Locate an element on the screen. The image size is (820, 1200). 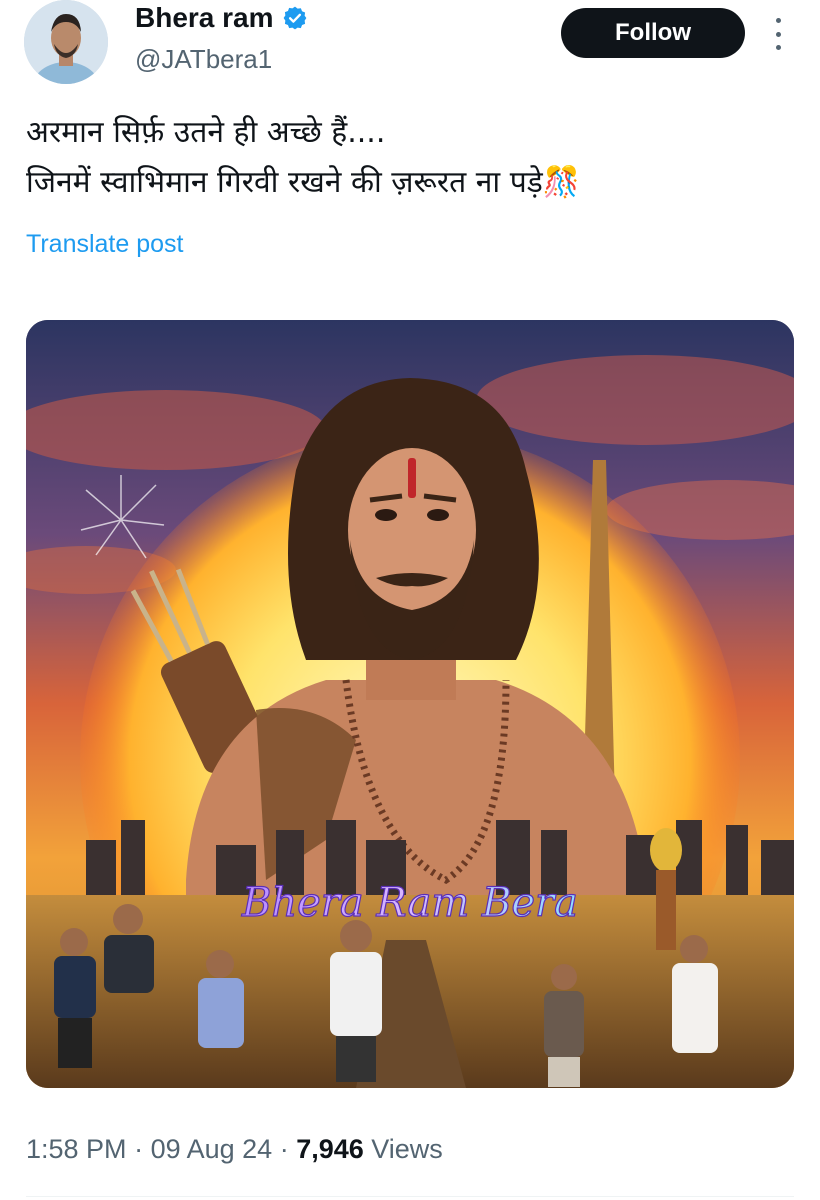
follow-button: Follow is located at coordinates (653, 33).